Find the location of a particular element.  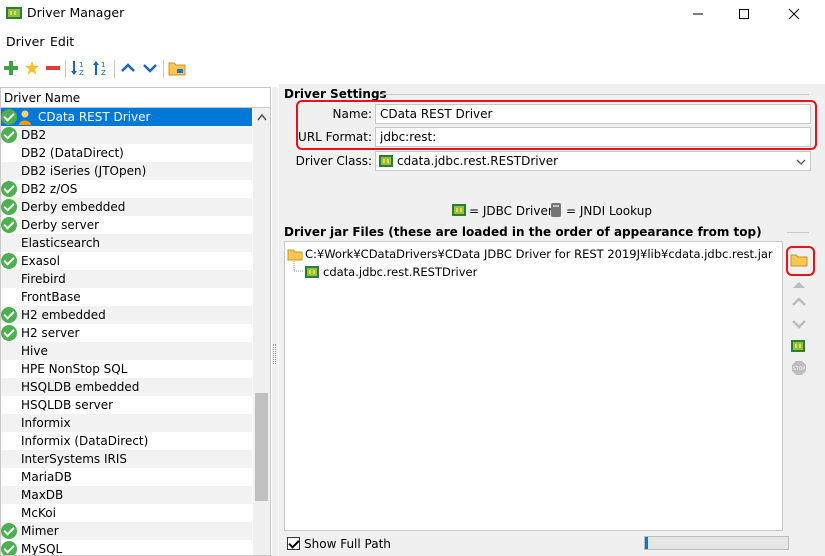

driver-list-item: McKoi is located at coordinates (126, 513).